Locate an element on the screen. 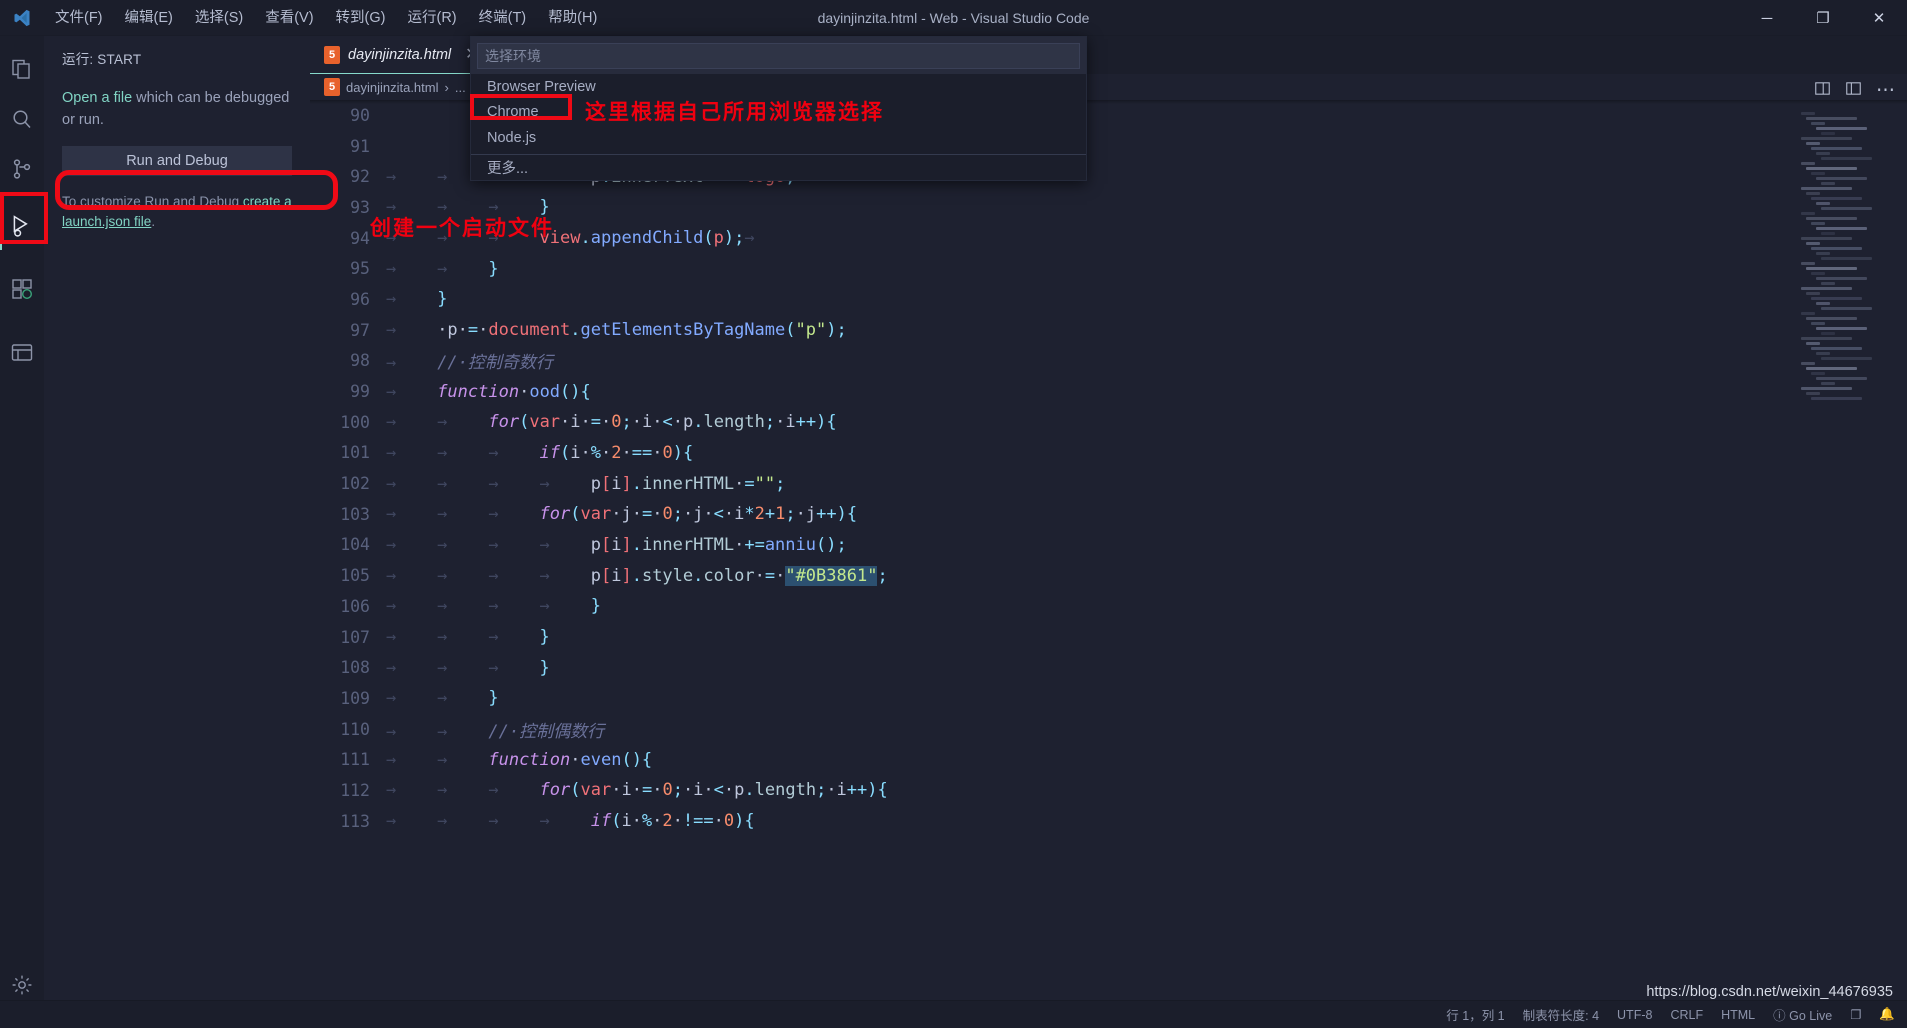  code-line: 93 → → → } is located at coordinates (1108, 207).